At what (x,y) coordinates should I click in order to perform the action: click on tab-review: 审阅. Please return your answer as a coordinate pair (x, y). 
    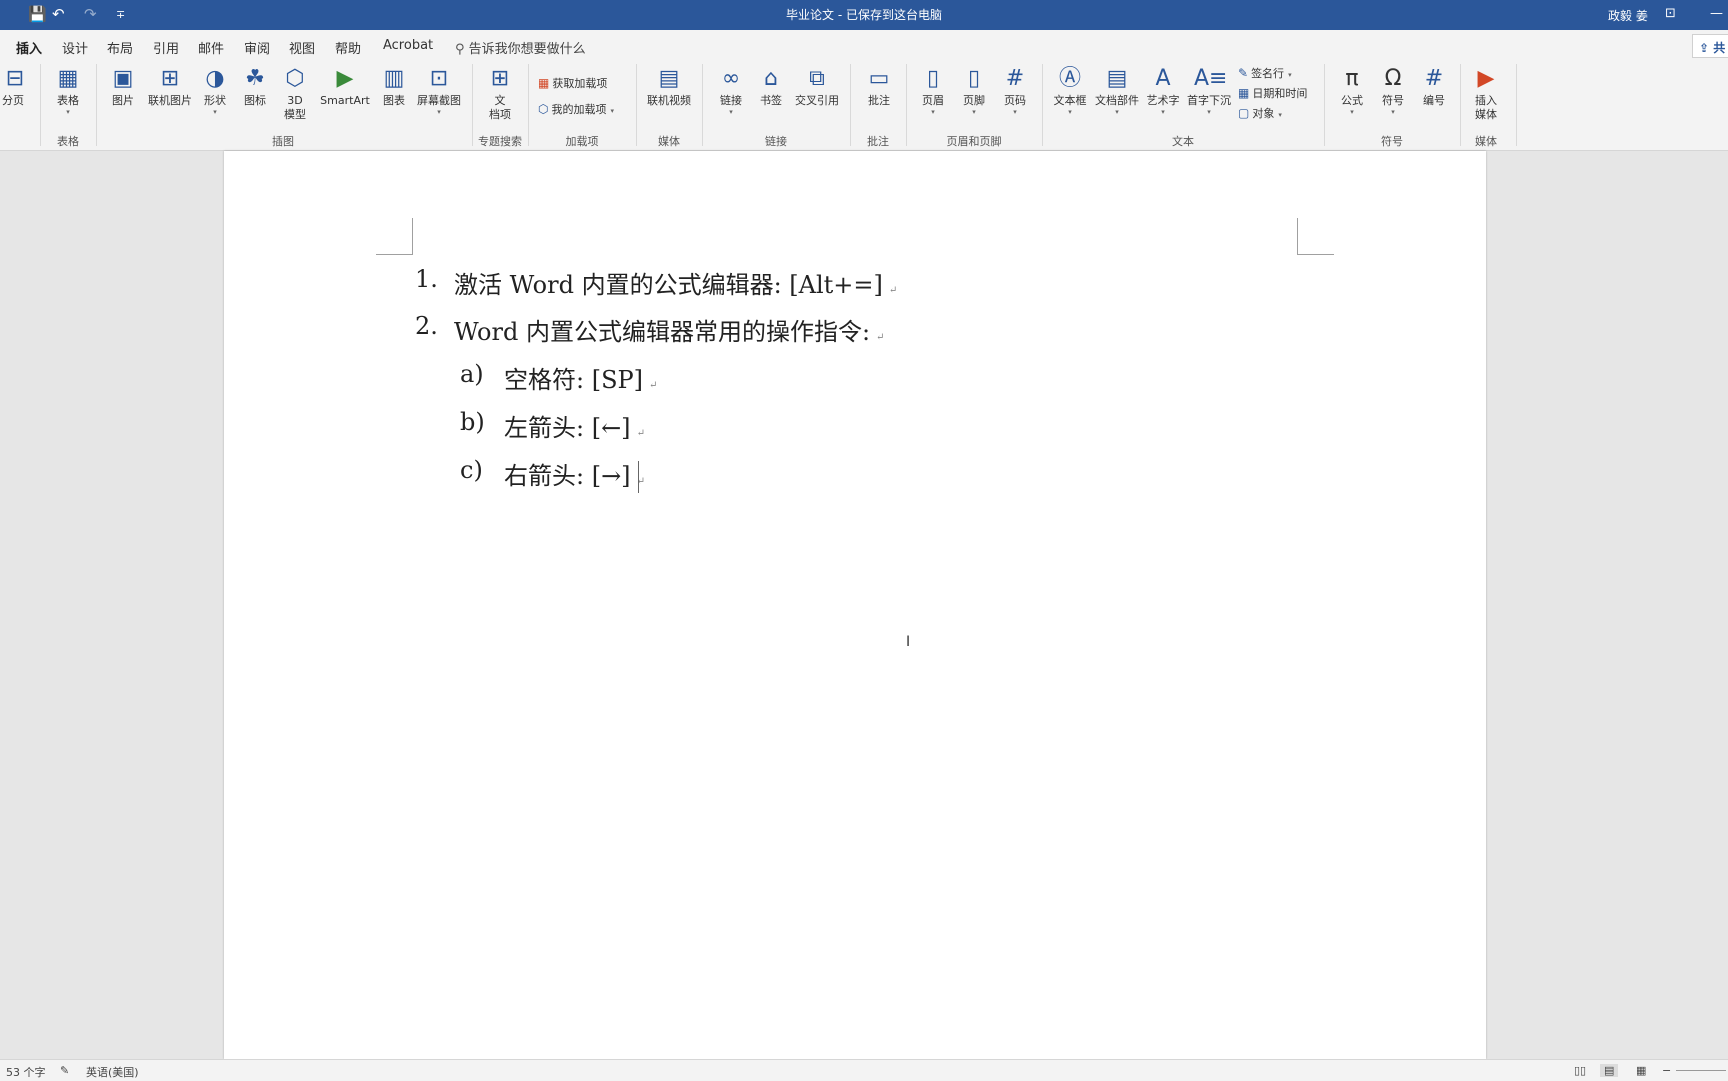
    Looking at the image, I should click on (257, 47).